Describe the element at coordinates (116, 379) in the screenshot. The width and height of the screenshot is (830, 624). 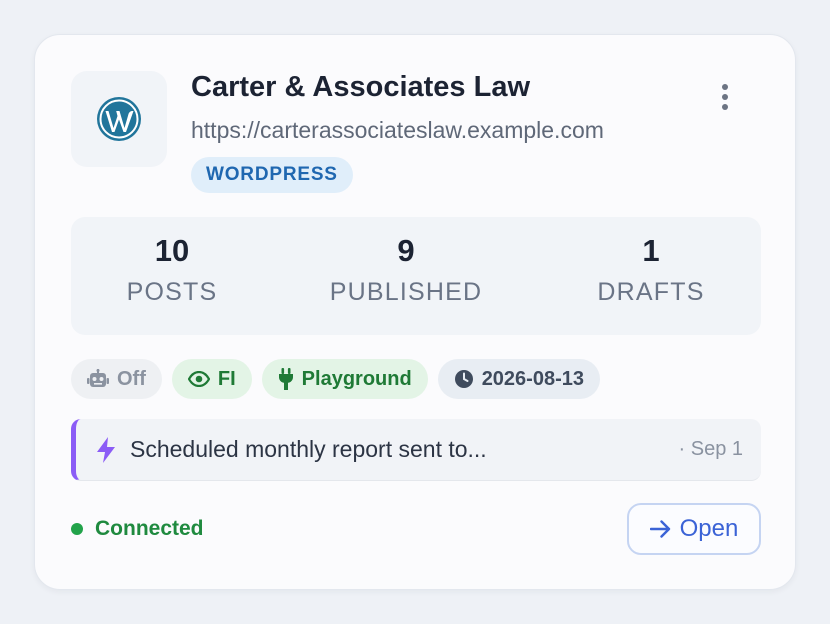
I see `ai-status-chip: Off` at that location.